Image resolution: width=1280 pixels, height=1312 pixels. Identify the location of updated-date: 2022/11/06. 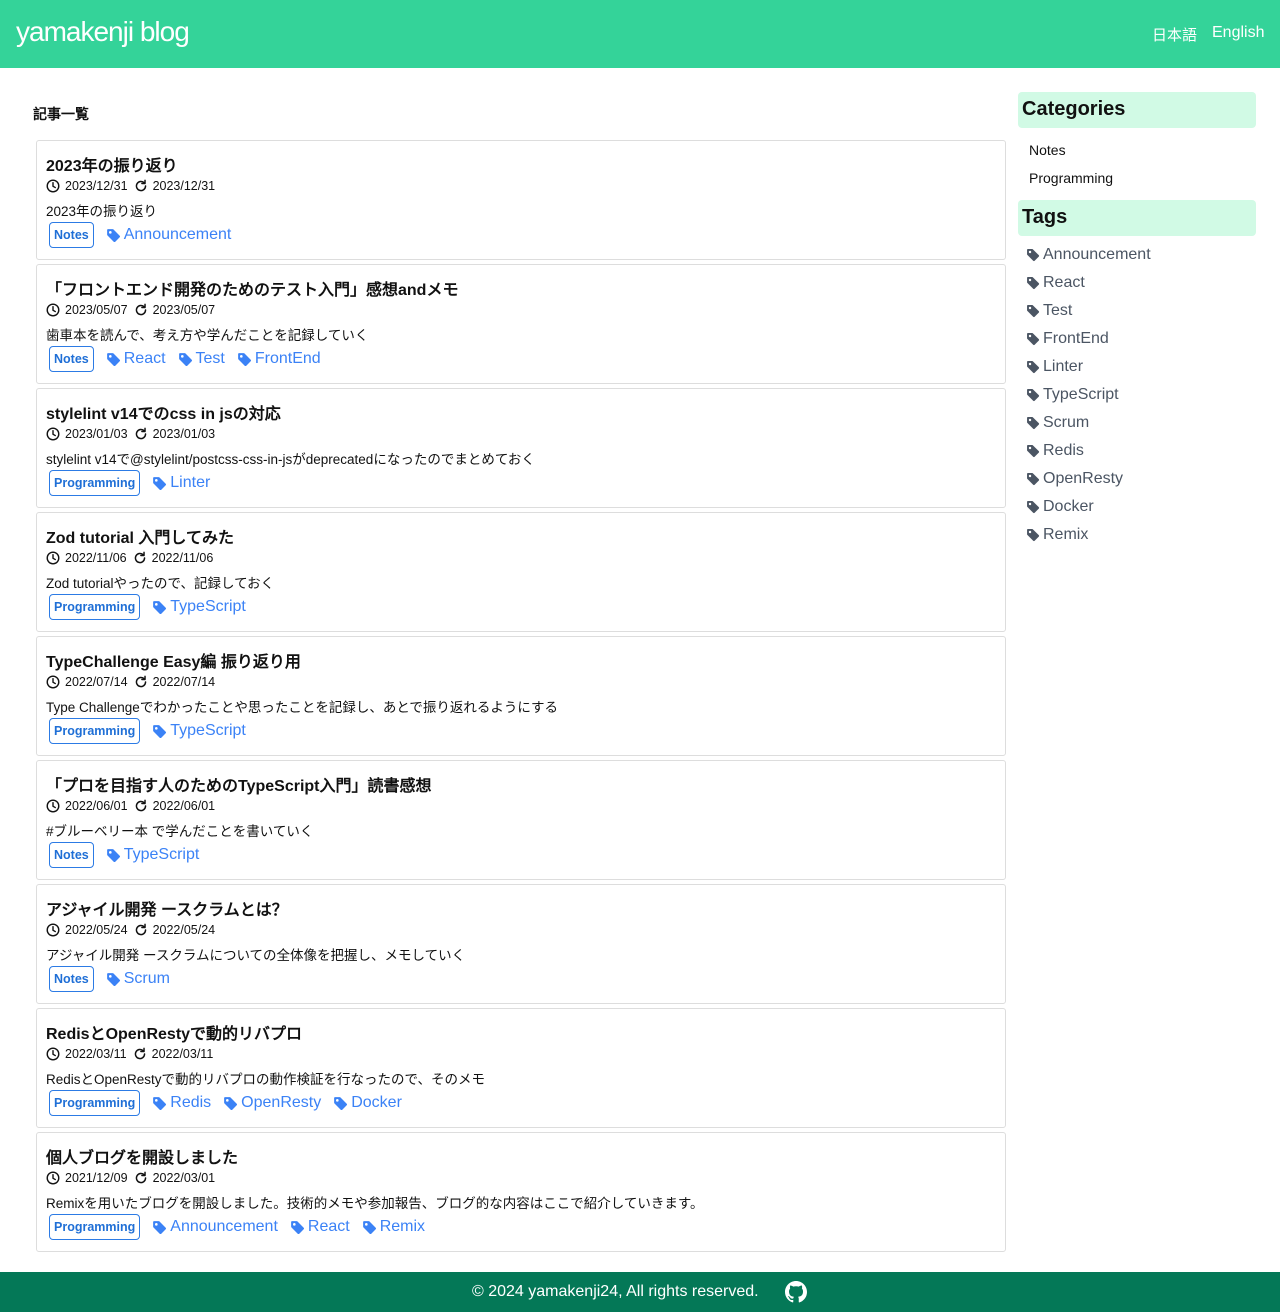
(182, 558).